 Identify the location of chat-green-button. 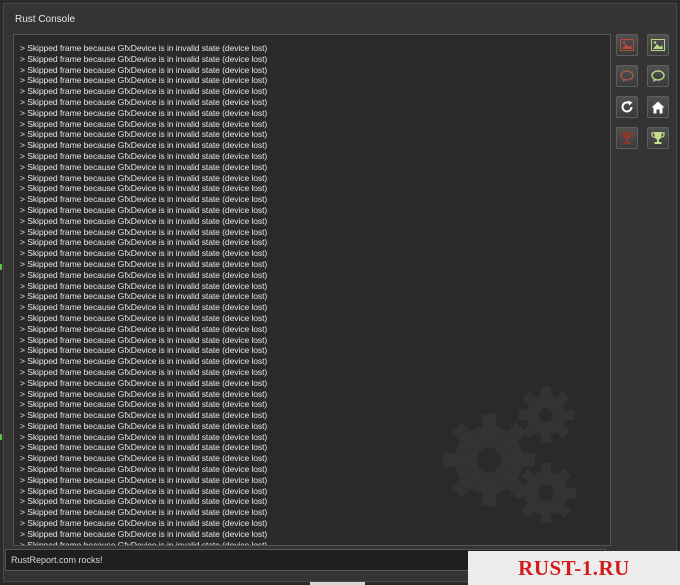
(658, 76).